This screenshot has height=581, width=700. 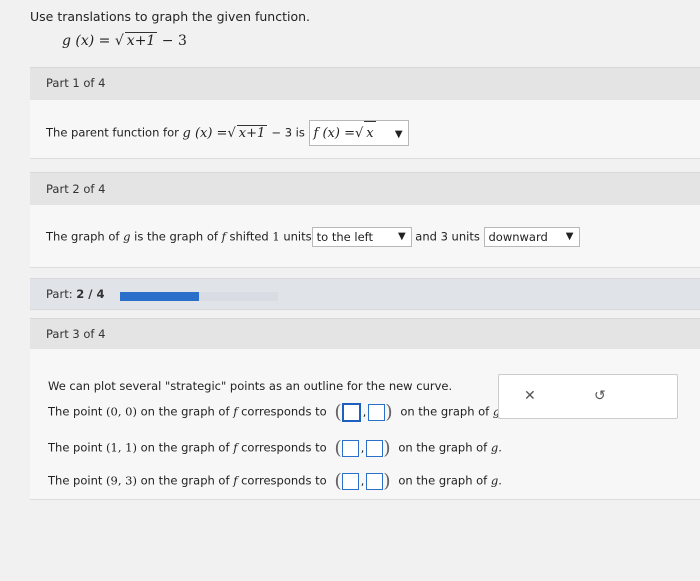 I want to click on part1-text: The parent function for, so click(x=112, y=132).